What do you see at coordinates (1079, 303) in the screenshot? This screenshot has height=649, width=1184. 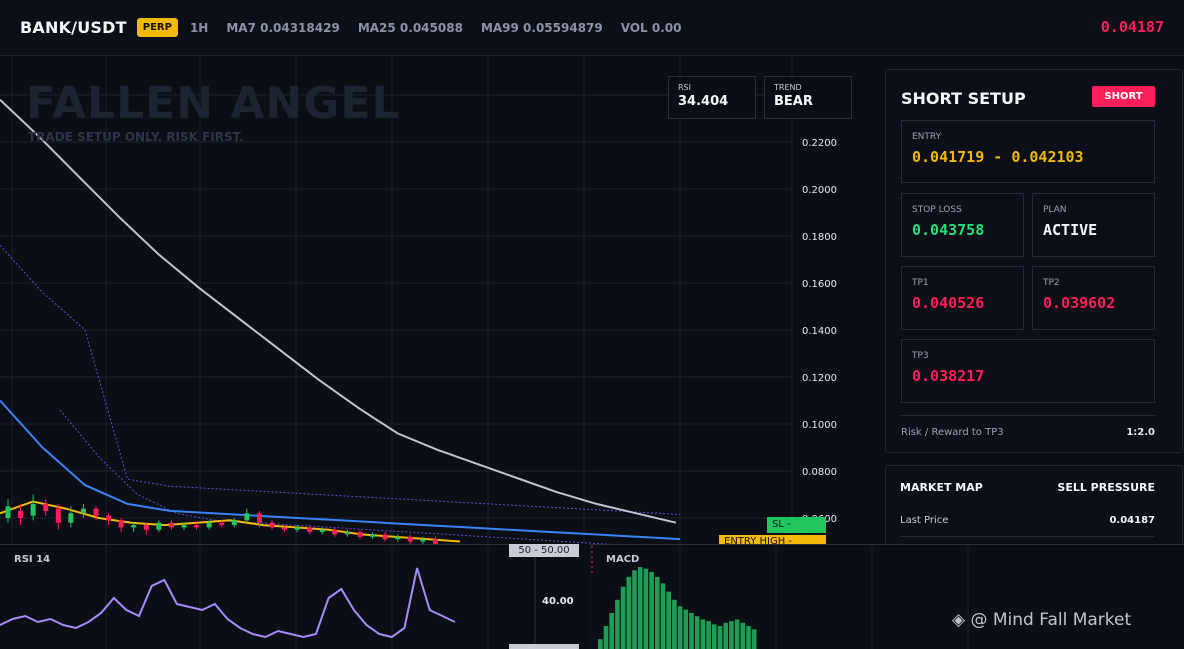 I see `tp2-value: 0.039602` at bounding box center [1079, 303].